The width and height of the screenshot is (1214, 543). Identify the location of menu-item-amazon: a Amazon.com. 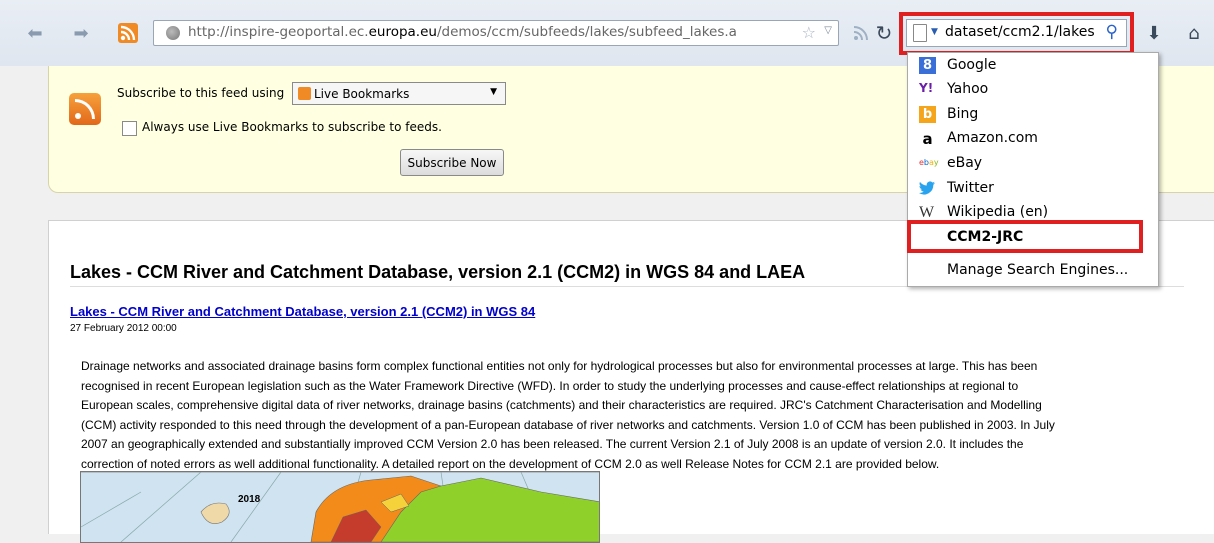
(1033, 139).